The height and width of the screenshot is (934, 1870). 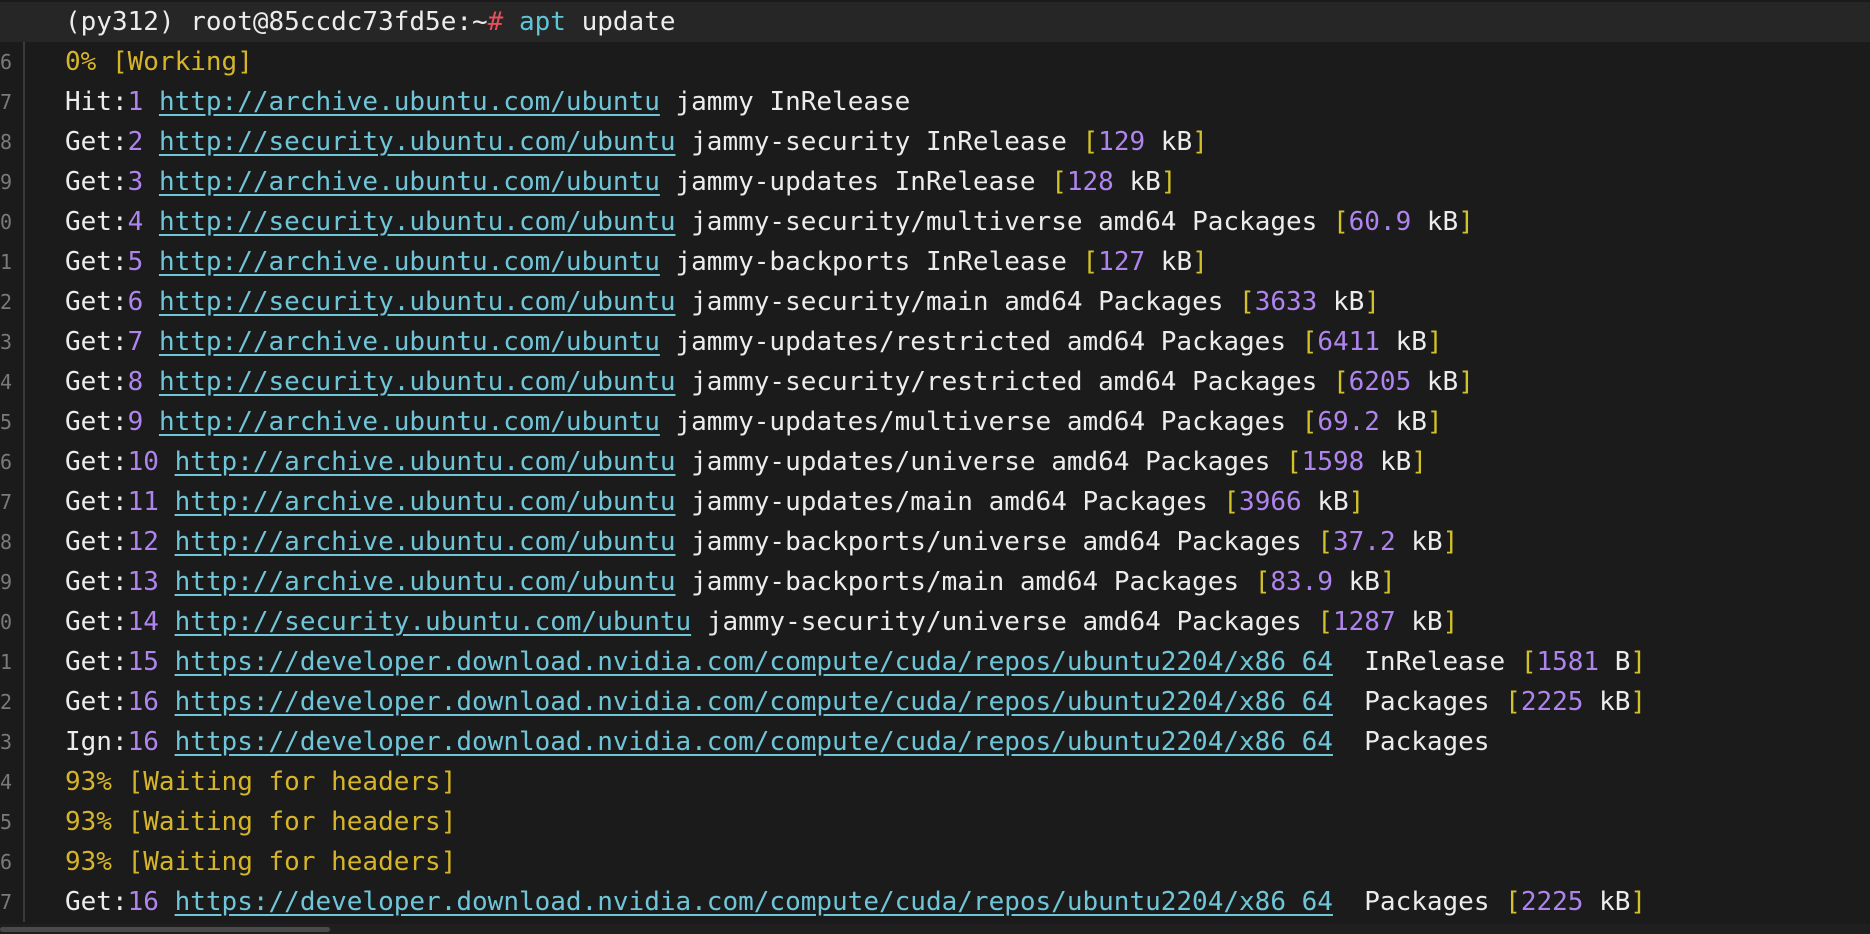 I want to click on progress-line: 0% [Working], so click(x=159, y=62).